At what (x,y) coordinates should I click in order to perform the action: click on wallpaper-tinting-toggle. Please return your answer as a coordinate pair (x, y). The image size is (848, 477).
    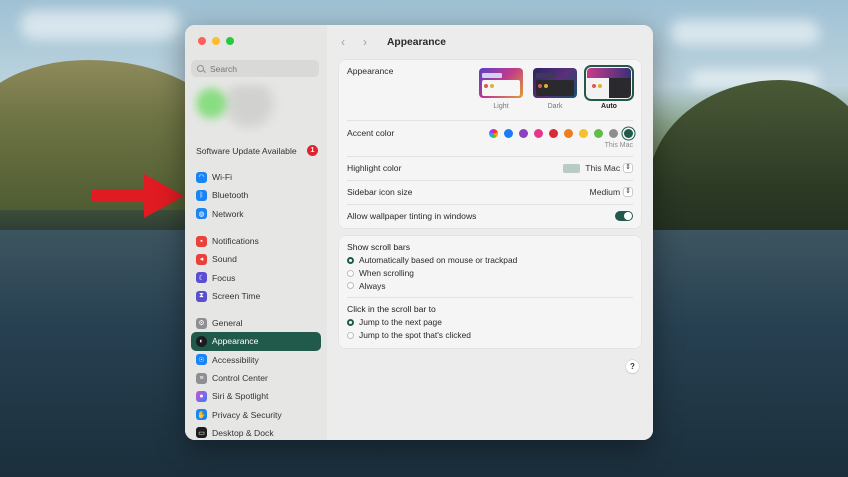
    Looking at the image, I should click on (624, 216).